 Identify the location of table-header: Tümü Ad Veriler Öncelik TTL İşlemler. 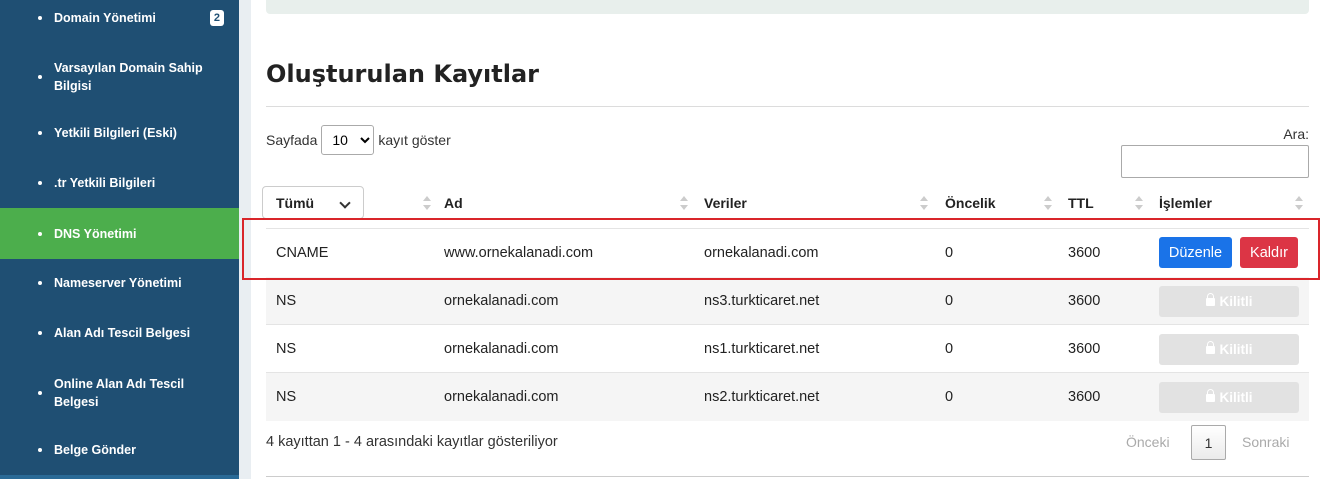
(785, 203).